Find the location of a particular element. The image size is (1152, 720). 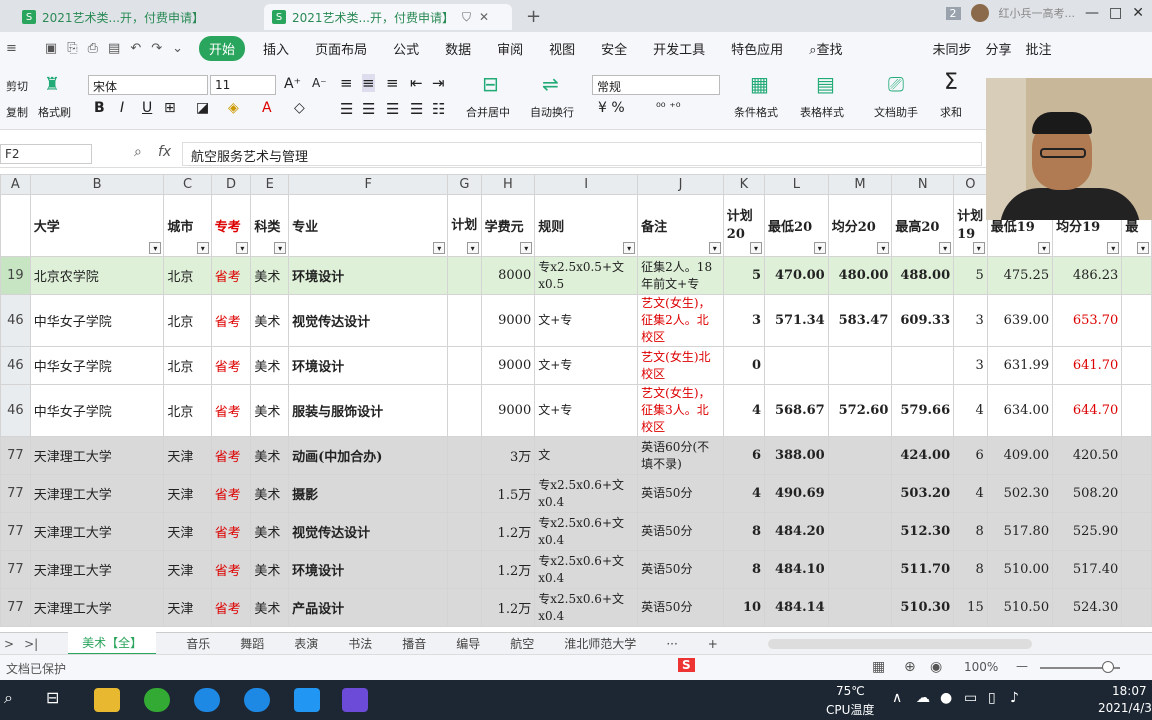

menu-dev-tools: 开发工具 is located at coordinates (679, 48).